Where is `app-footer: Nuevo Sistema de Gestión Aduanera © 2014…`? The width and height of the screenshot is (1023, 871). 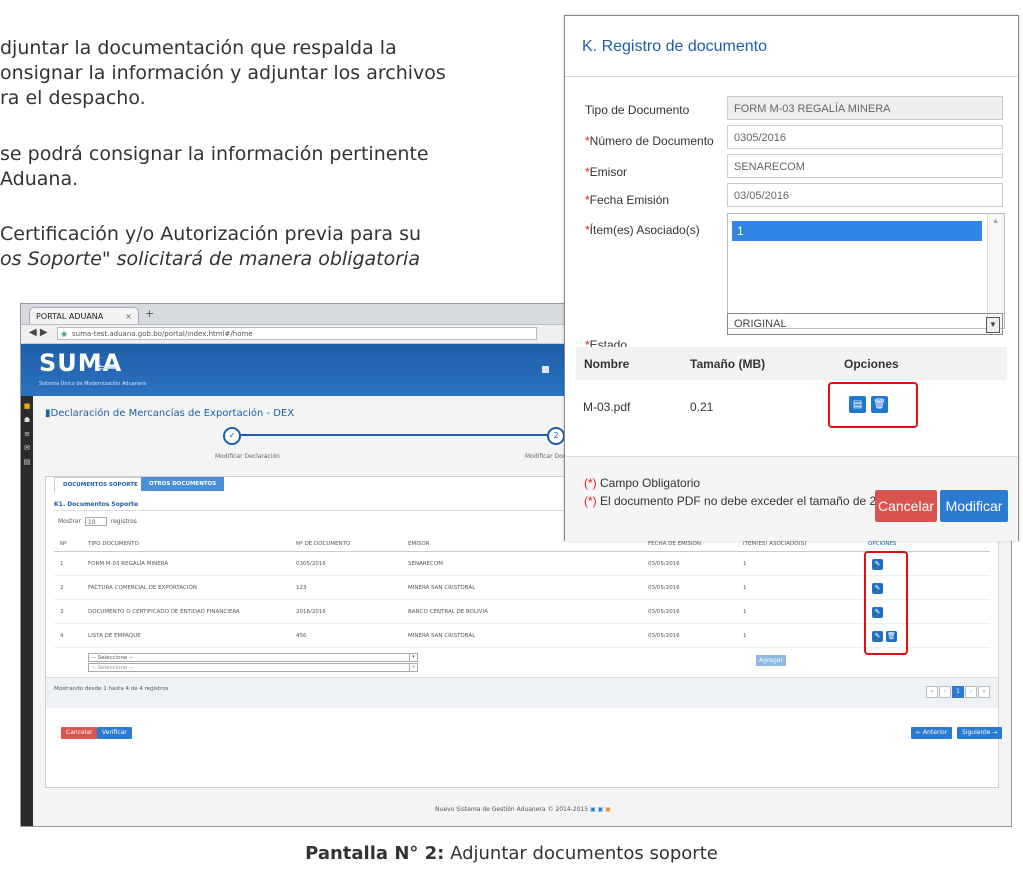 app-footer: Nuevo Sistema de Gestión Aduanera © 2014… is located at coordinates (523, 809).